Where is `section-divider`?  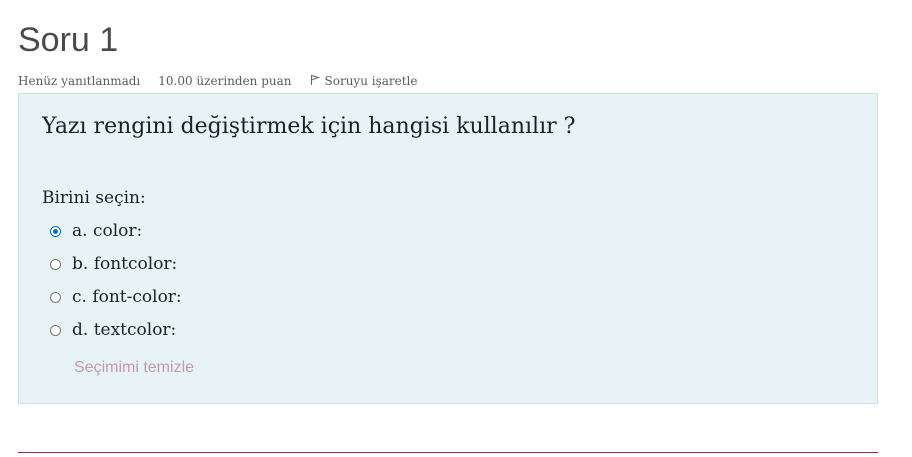 section-divider is located at coordinates (448, 452).